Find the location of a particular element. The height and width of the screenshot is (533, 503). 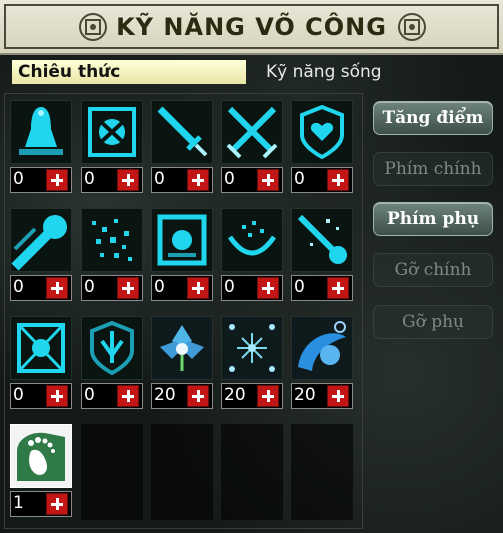

skill-slot-4: 0 is located at coordinates (252, 148).